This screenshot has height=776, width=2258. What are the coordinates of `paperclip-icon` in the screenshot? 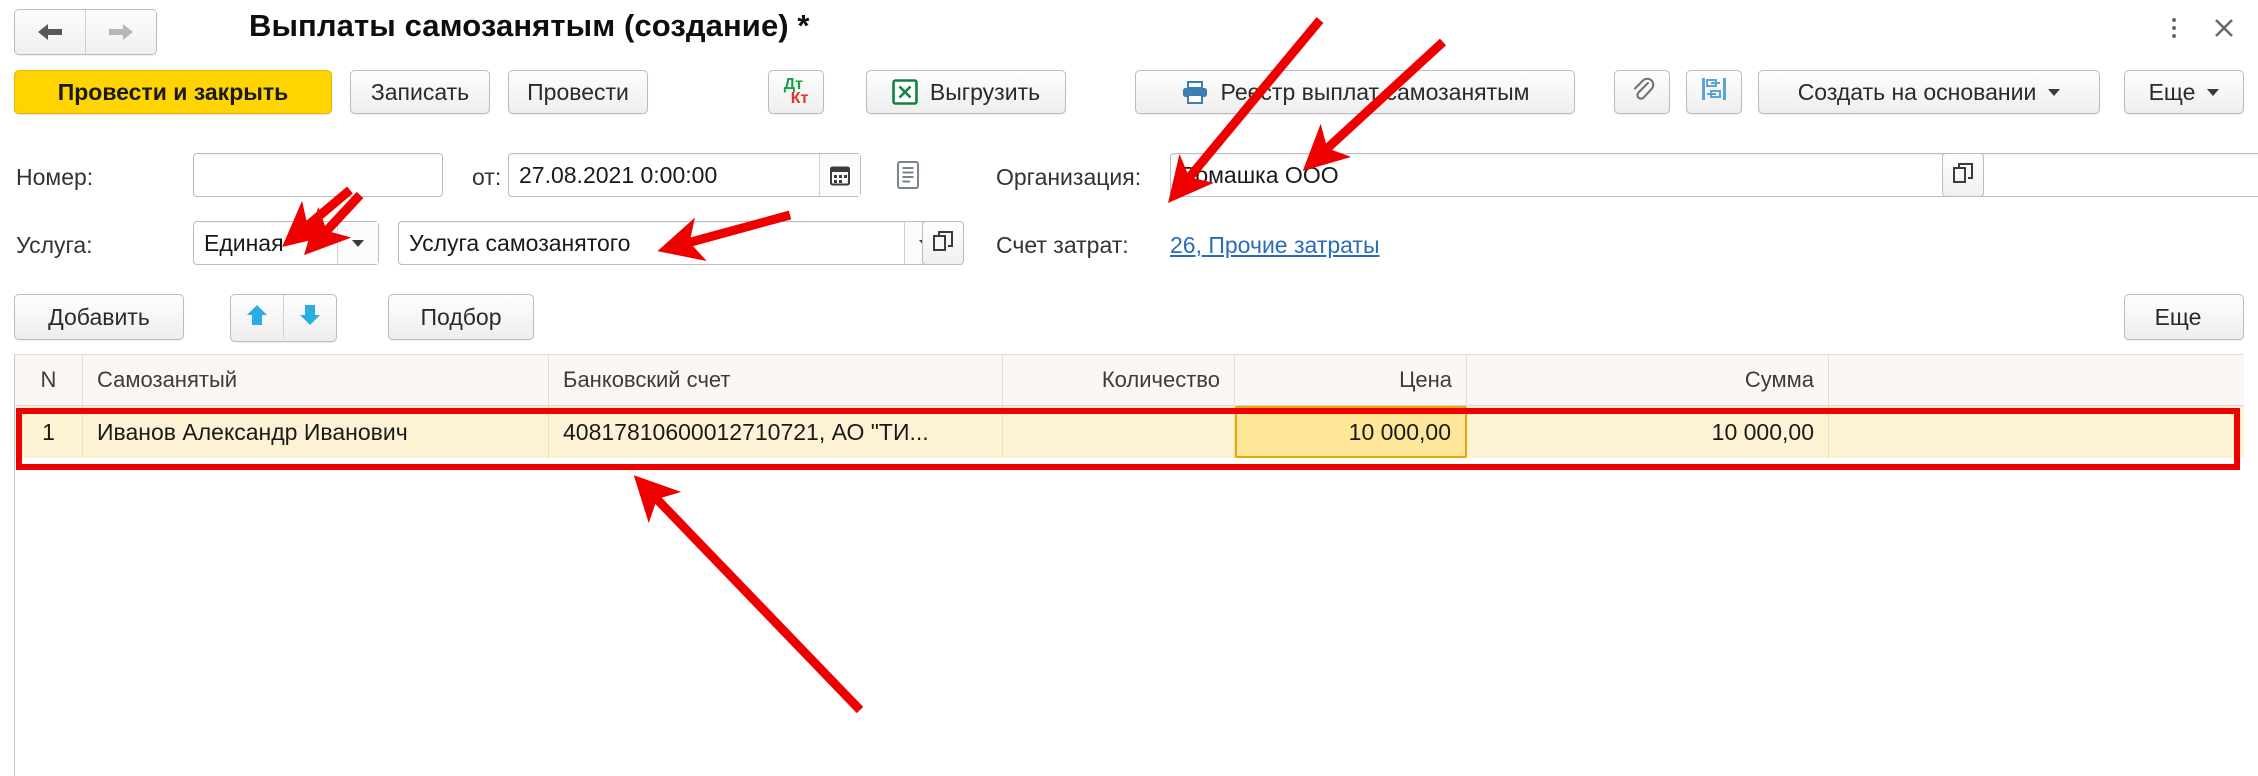 It's located at (1642, 92).